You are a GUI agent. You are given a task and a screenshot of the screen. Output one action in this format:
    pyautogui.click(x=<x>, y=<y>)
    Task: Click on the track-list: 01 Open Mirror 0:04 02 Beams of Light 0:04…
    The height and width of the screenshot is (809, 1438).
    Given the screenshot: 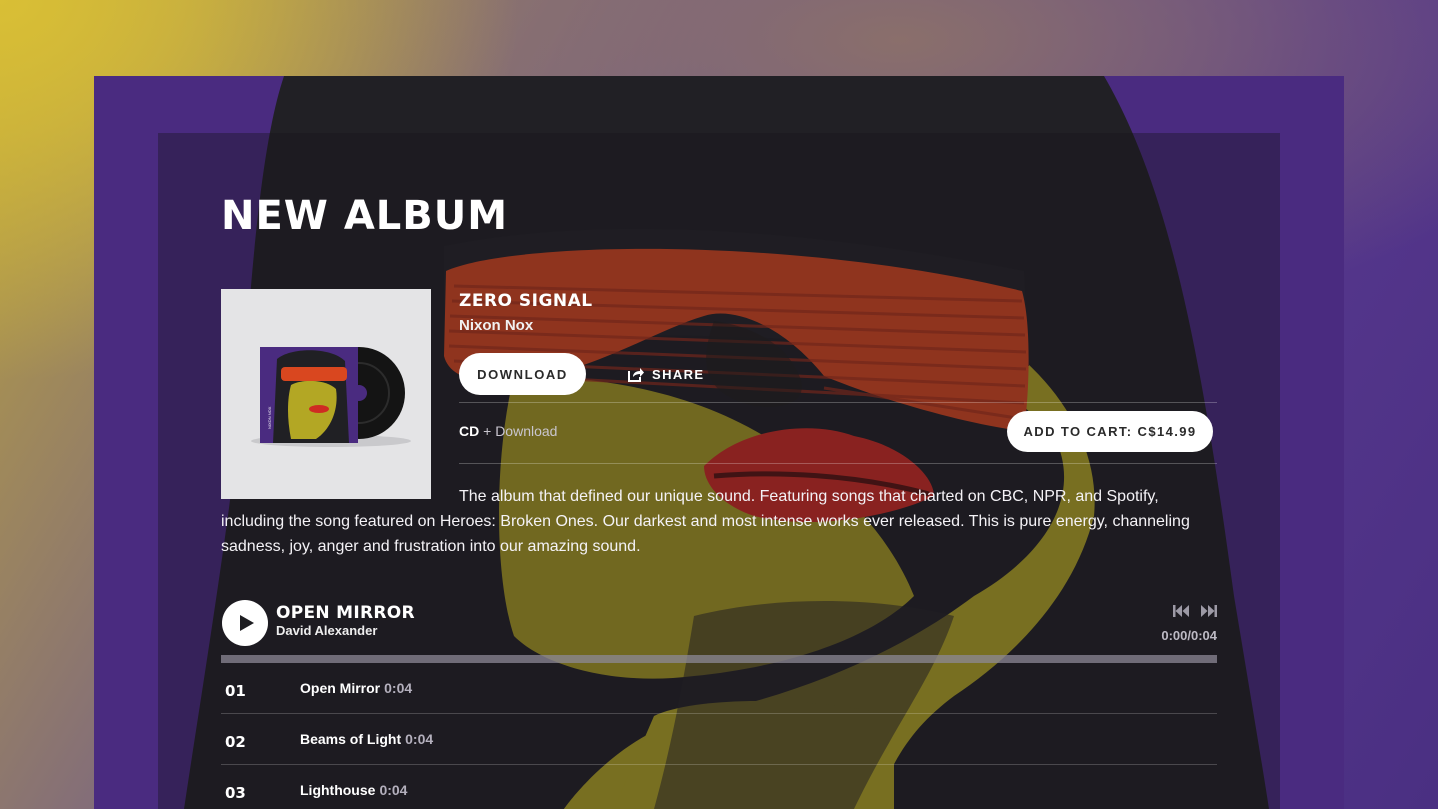 What is the action you would take?
    pyautogui.click(x=719, y=736)
    